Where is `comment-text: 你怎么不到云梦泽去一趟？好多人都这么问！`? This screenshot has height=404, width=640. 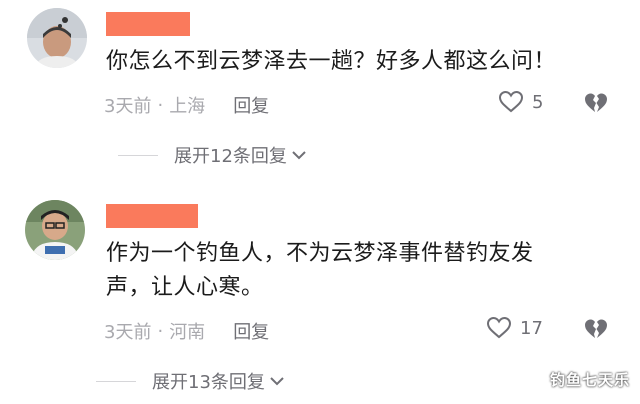
comment-text: 你怎么不到云梦泽去一趟？好多人都这么问！ is located at coordinates (331, 61).